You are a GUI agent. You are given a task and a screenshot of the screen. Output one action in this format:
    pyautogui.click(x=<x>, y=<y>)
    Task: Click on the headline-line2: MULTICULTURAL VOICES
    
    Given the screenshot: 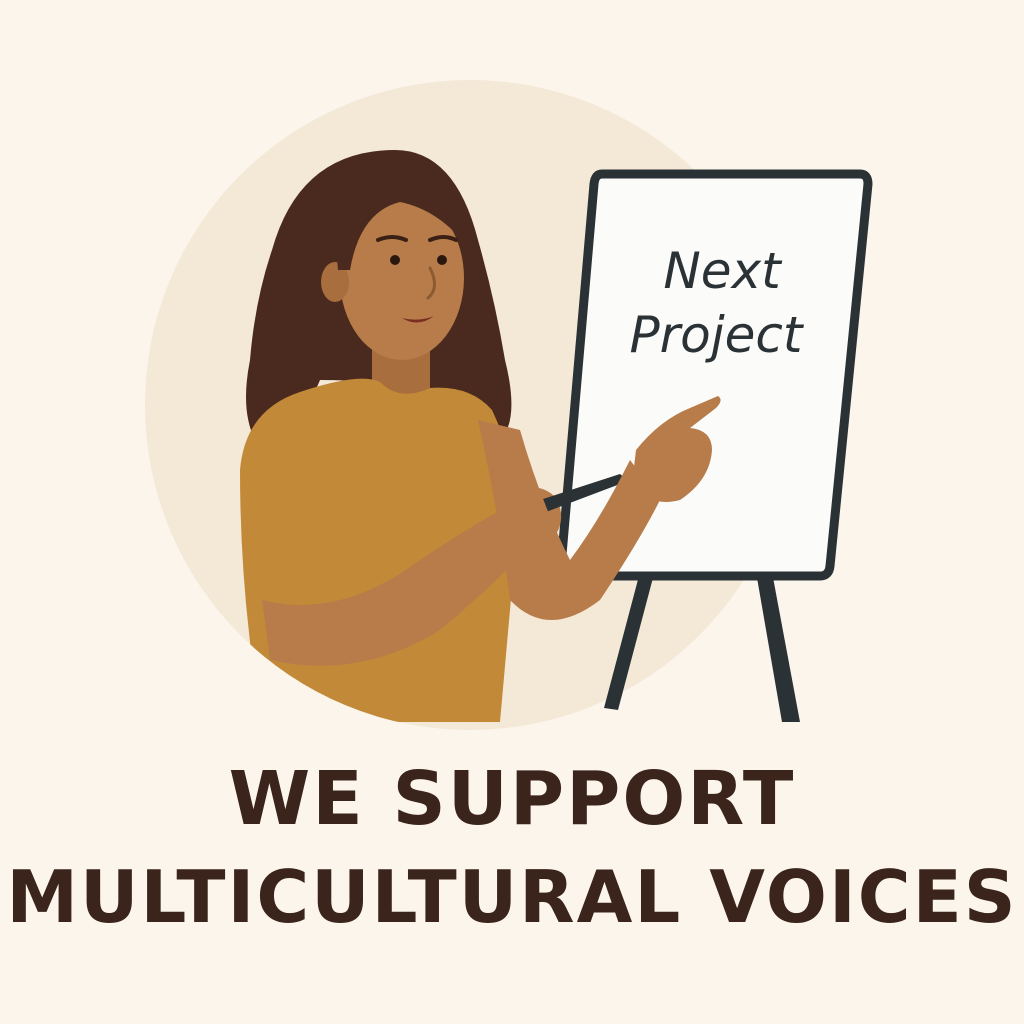 What is the action you would take?
    pyautogui.click(x=512, y=897)
    